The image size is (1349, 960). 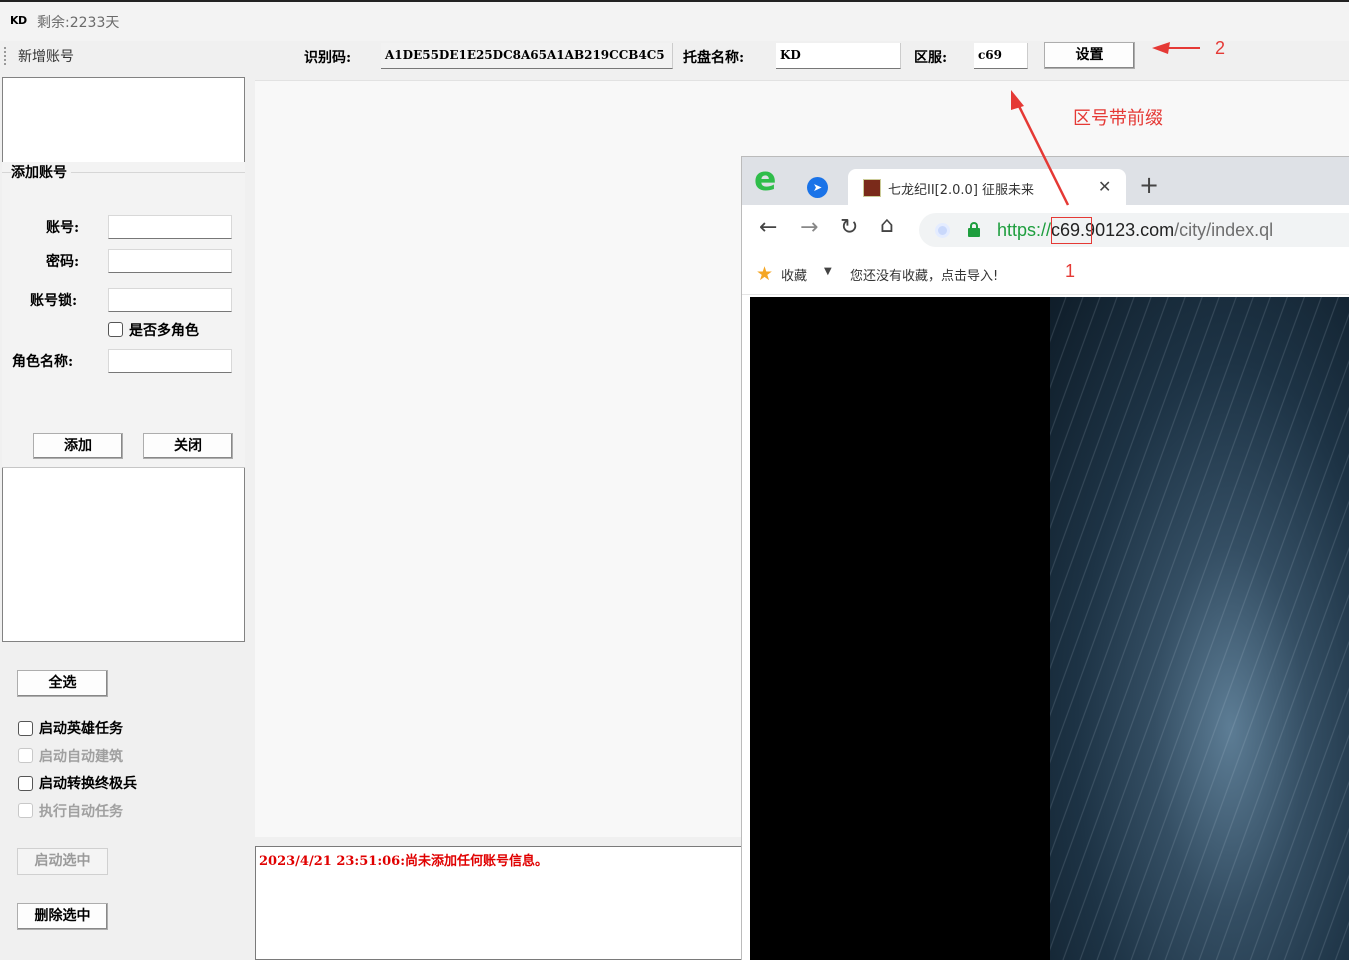 What do you see at coordinates (54, 301) in the screenshot?
I see `account-lock-label: 账号锁:` at bounding box center [54, 301].